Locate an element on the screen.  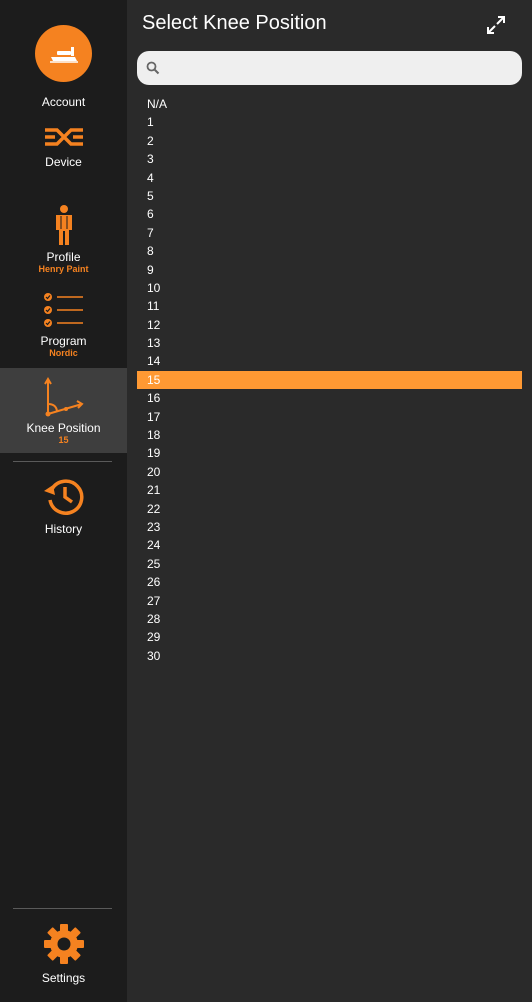
device-label: Device is located at coordinates (63, 162).